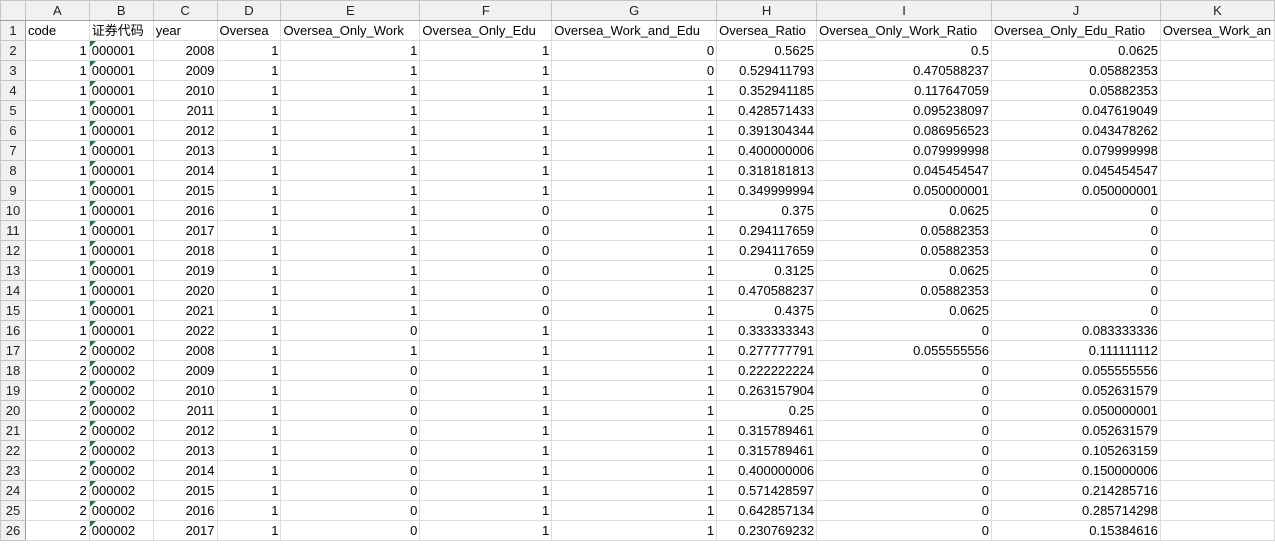 The height and width of the screenshot is (544, 1275). What do you see at coordinates (767, 510) in the screenshot?
I see `data-cell: 0.642857134` at bounding box center [767, 510].